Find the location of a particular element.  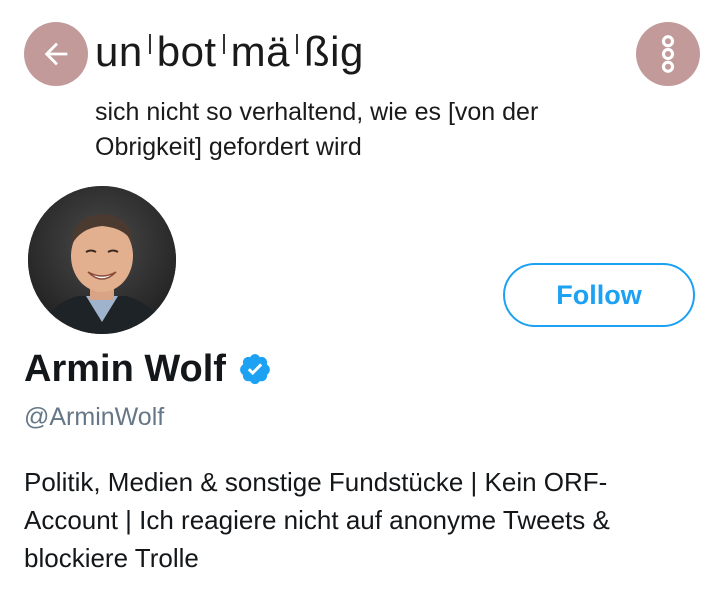

name-row: Armin Wolf is located at coordinates (148, 369).